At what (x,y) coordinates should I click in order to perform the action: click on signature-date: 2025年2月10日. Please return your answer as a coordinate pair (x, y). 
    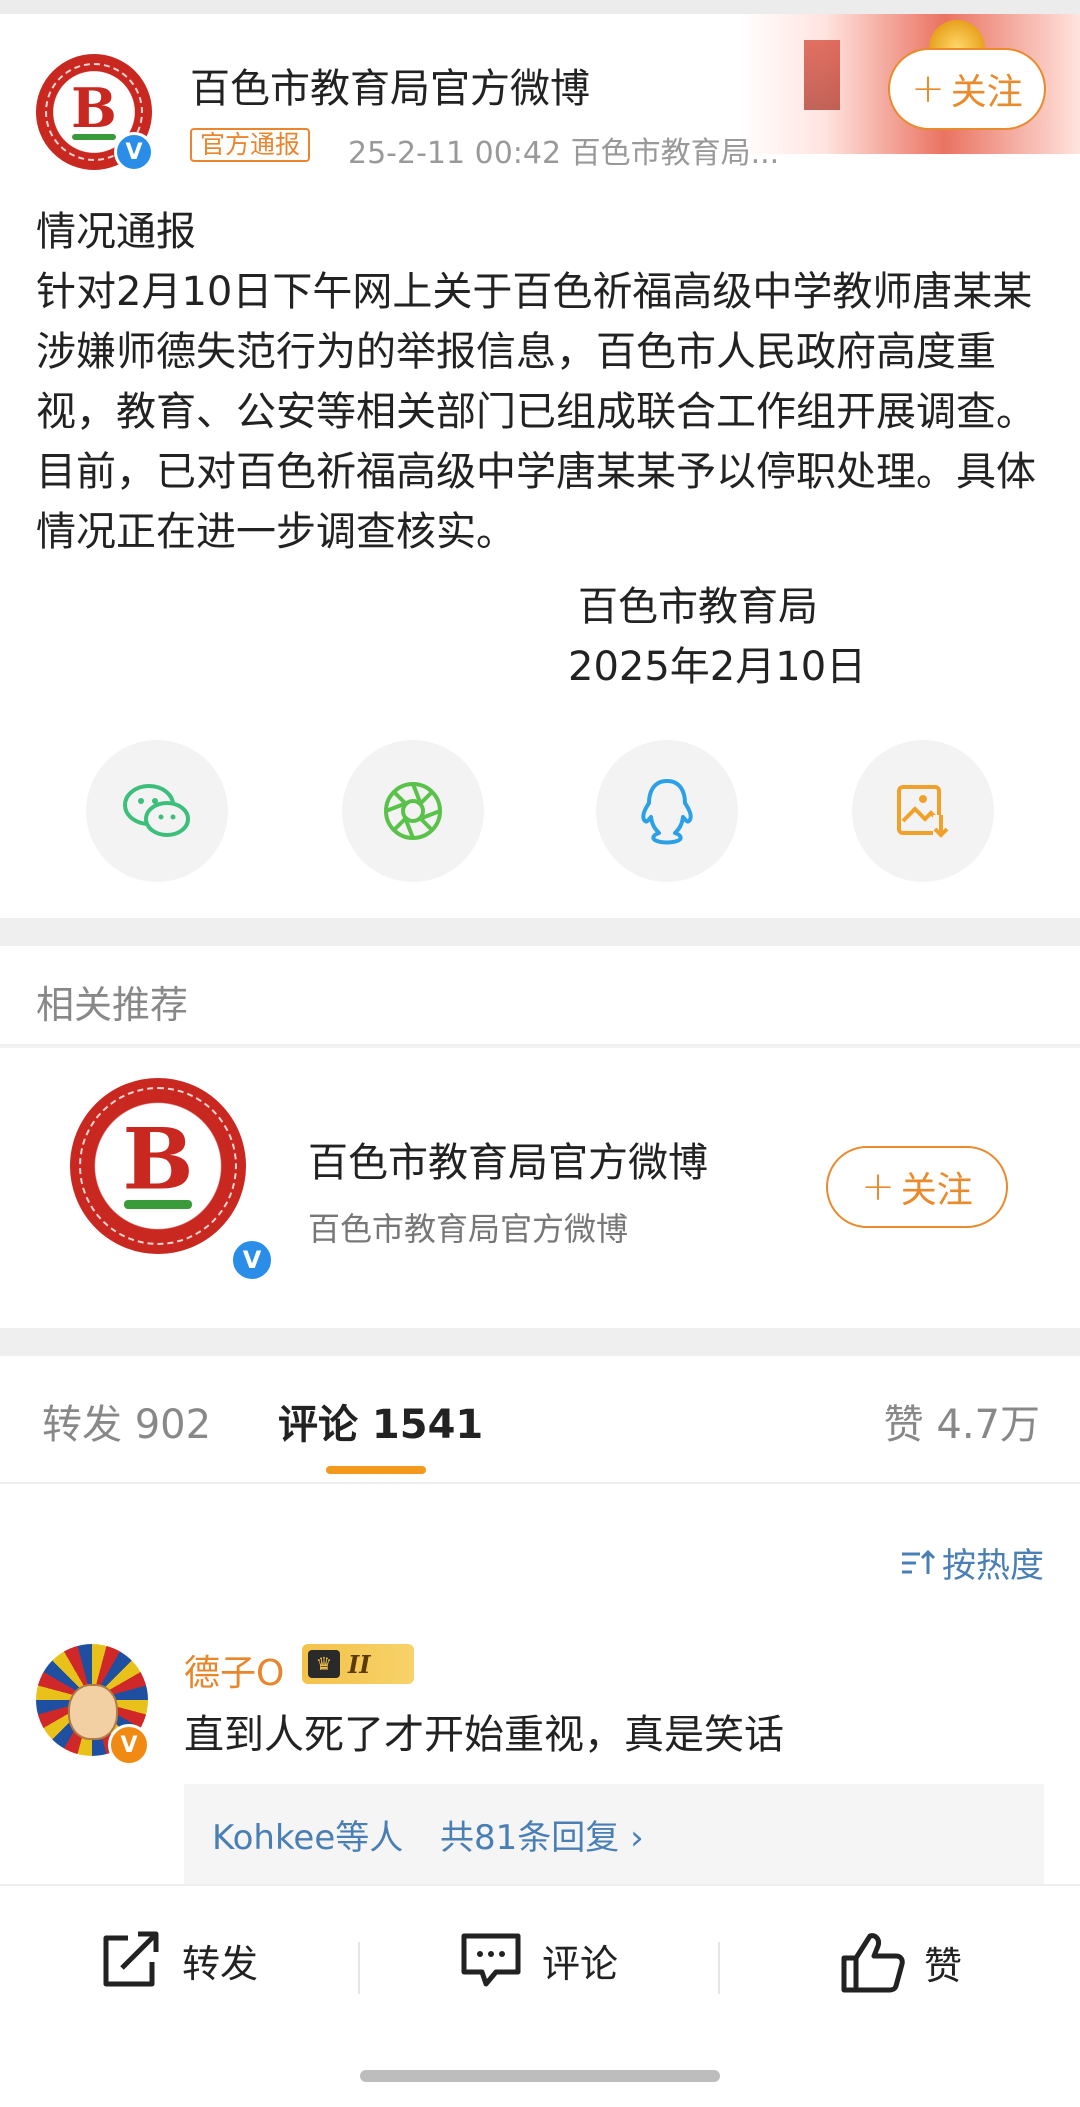
    Looking at the image, I should click on (717, 667).